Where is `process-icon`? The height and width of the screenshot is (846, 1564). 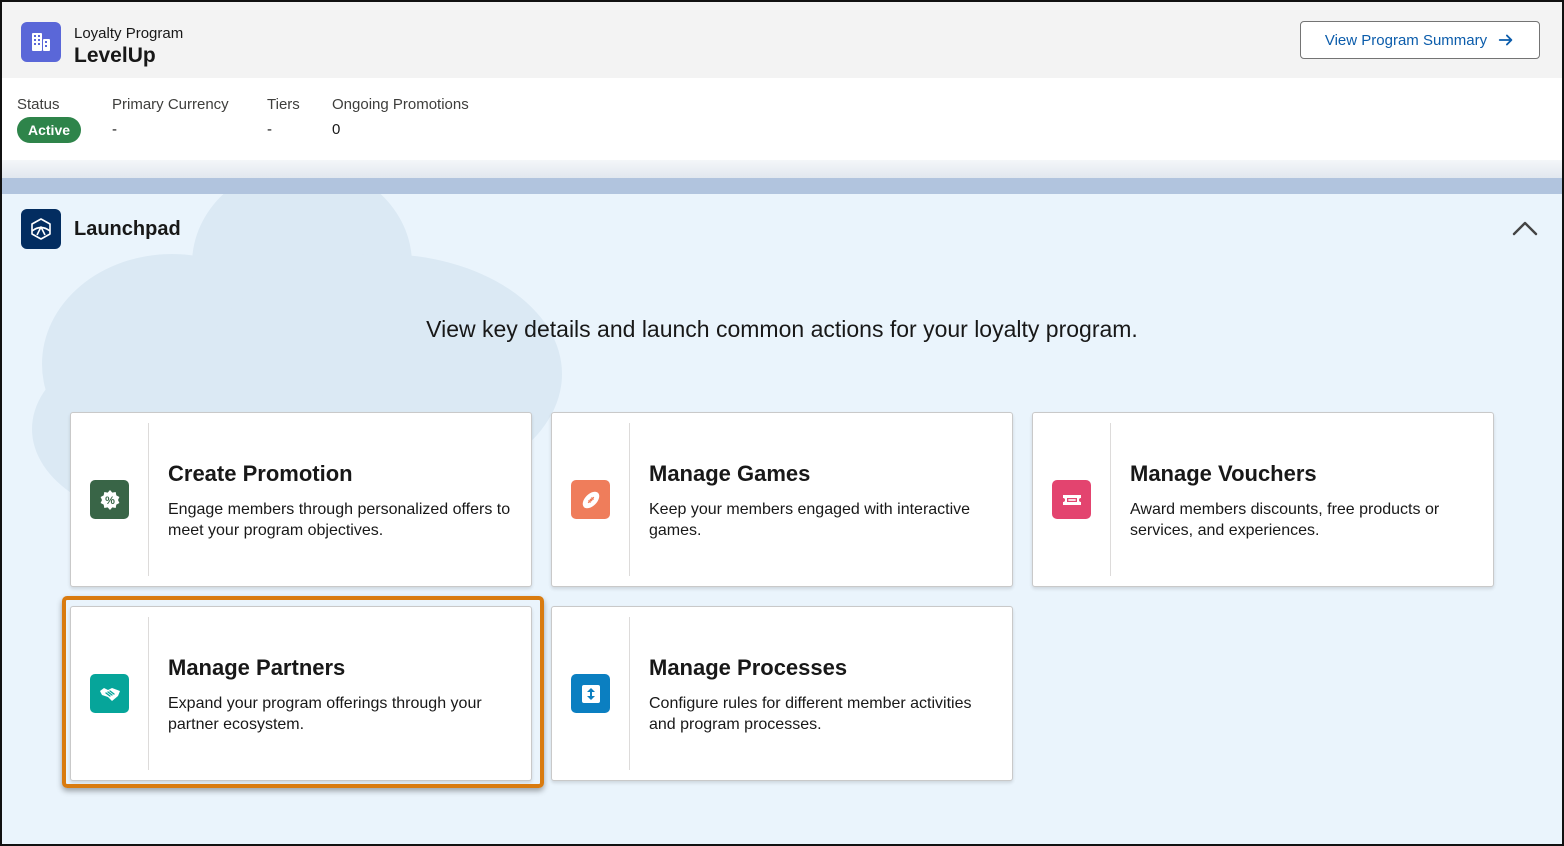
process-icon is located at coordinates (590, 693).